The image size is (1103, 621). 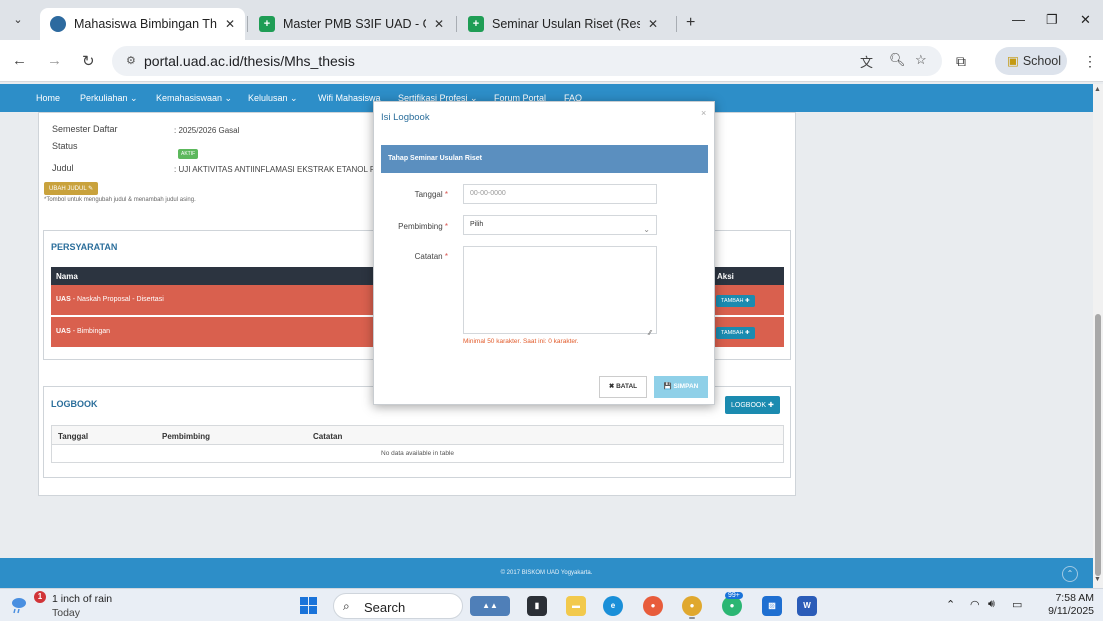 What do you see at coordinates (1042, 61) in the screenshot?
I see `profile-label: School` at bounding box center [1042, 61].